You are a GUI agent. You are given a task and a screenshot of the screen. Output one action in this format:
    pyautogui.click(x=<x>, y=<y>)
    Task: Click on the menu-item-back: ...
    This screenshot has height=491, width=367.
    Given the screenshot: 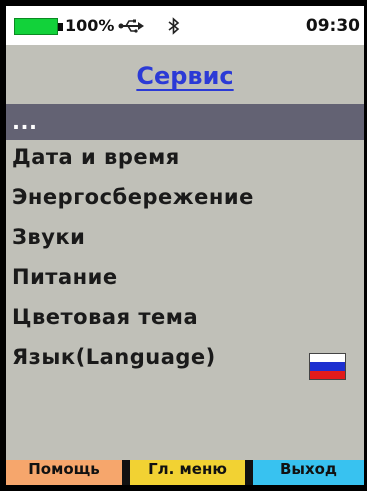 What is the action you would take?
    pyautogui.click(x=185, y=122)
    